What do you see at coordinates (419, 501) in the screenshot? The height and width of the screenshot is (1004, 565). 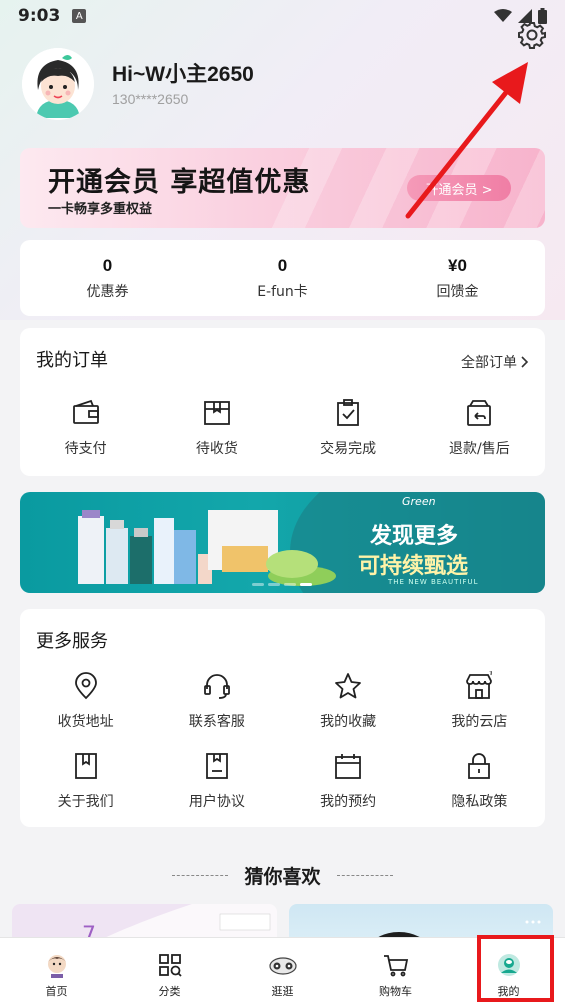 I see `green-logo: Green` at bounding box center [419, 501].